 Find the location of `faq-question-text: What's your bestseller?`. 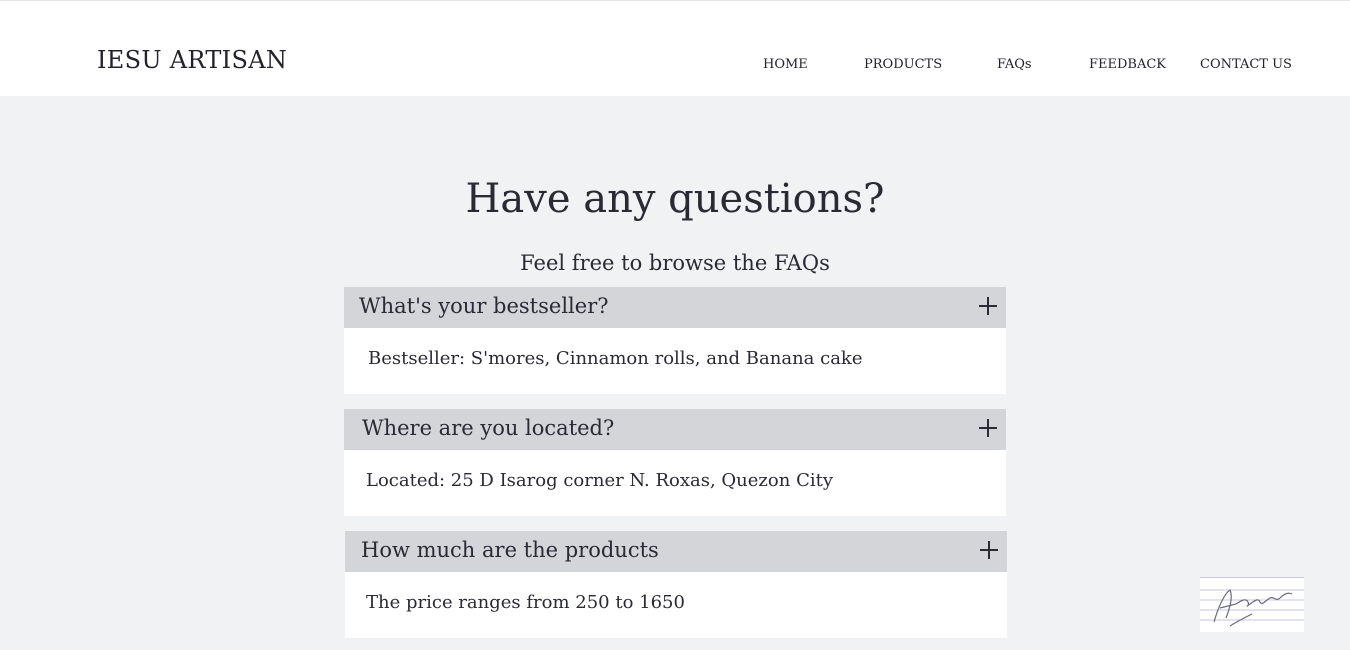

faq-question-text: What's your bestseller? is located at coordinates (484, 306).